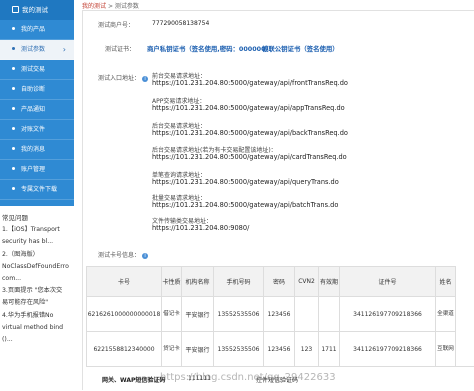 This screenshot has width=474, height=391. What do you see at coordinates (64, 49) in the screenshot?
I see `chevron-right-icon: ›` at bounding box center [64, 49].